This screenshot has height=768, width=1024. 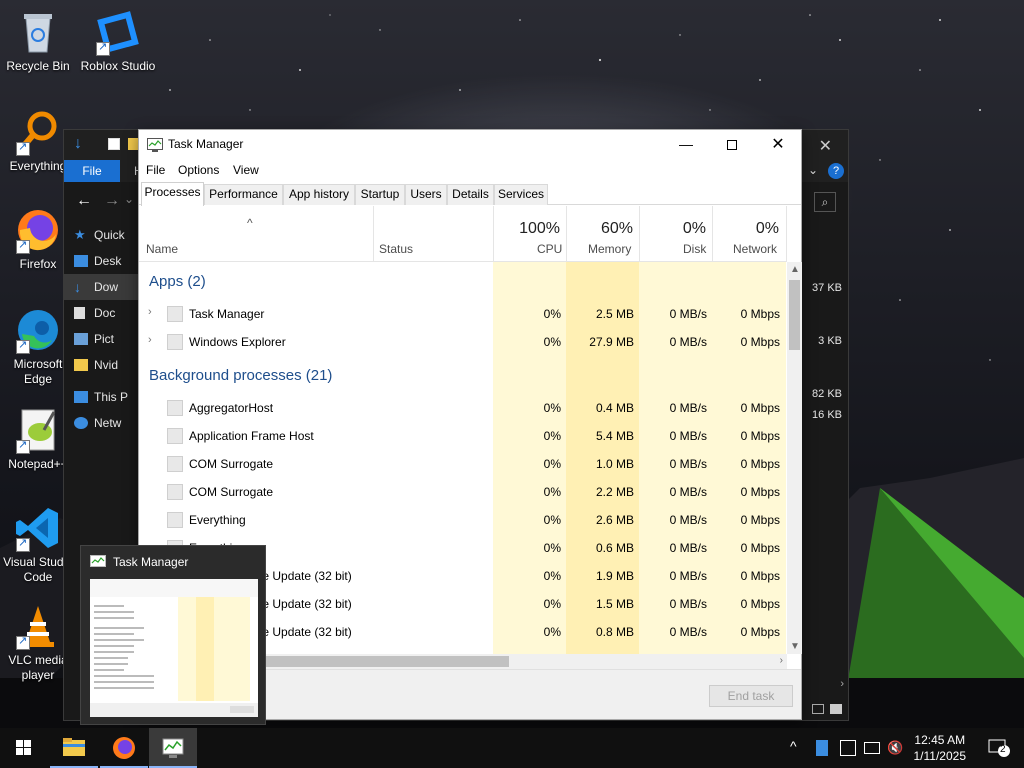 What do you see at coordinates (825, 146) in the screenshot?
I see `explorer-close-icon: ✕` at bounding box center [825, 146].